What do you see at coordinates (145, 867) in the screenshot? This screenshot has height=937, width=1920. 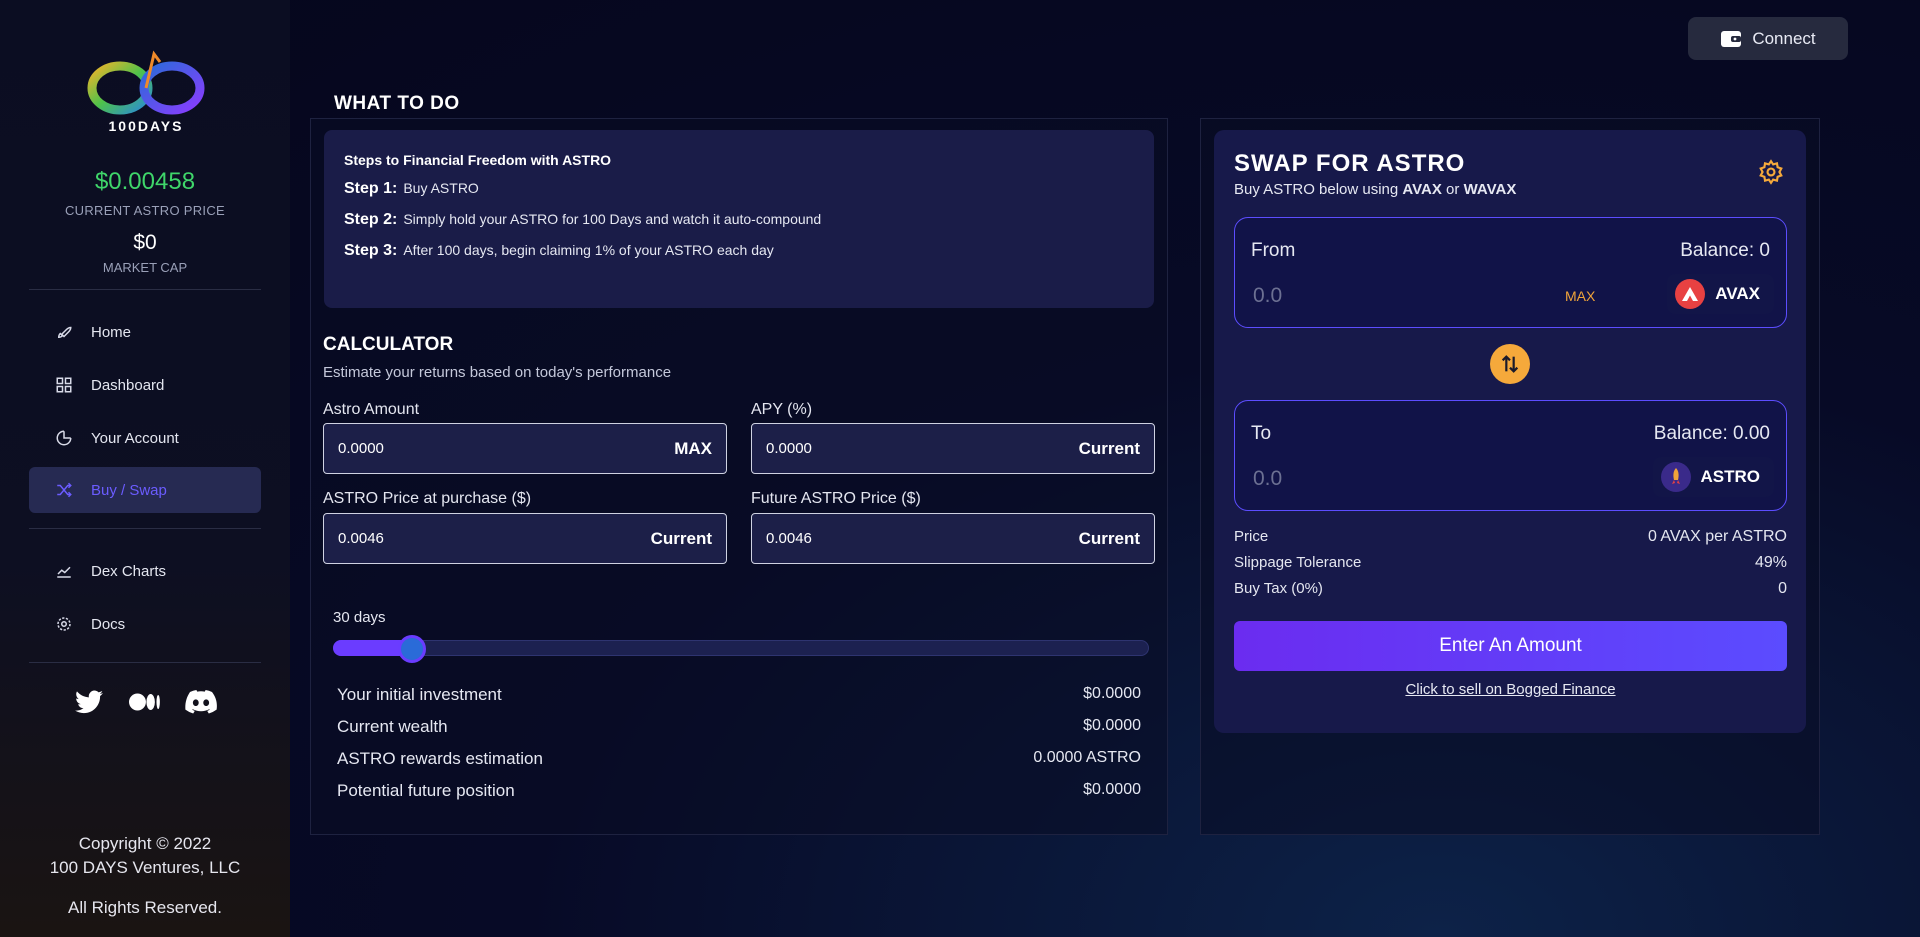 I see `copyright-company: 100 DAYS Ventures, LLC` at bounding box center [145, 867].